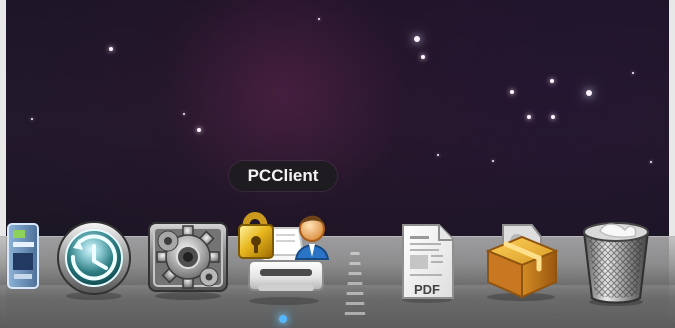  Describe the element at coordinates (521, 260) in the screenshot. I see `package-installer-icon` at that location.